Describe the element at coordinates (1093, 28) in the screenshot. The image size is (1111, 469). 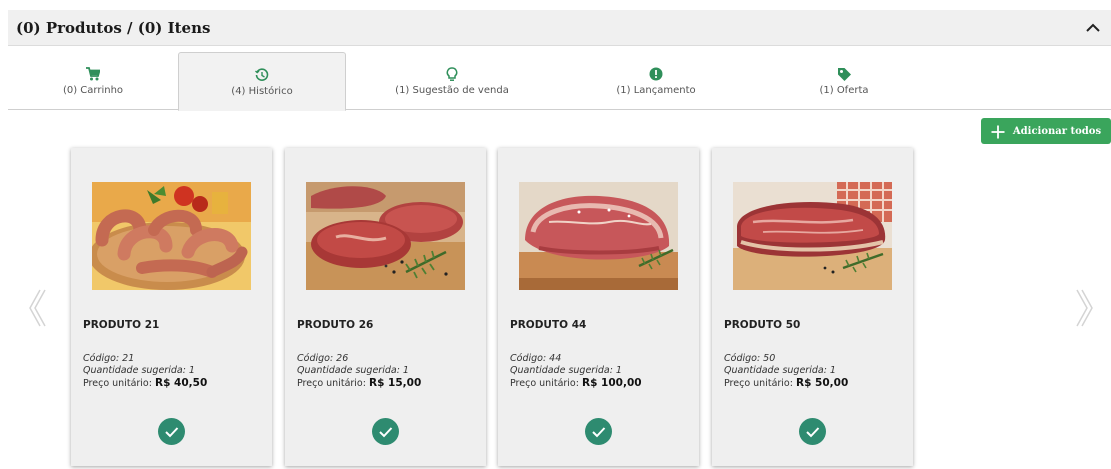
I see `chevron-up-icon` at that location.